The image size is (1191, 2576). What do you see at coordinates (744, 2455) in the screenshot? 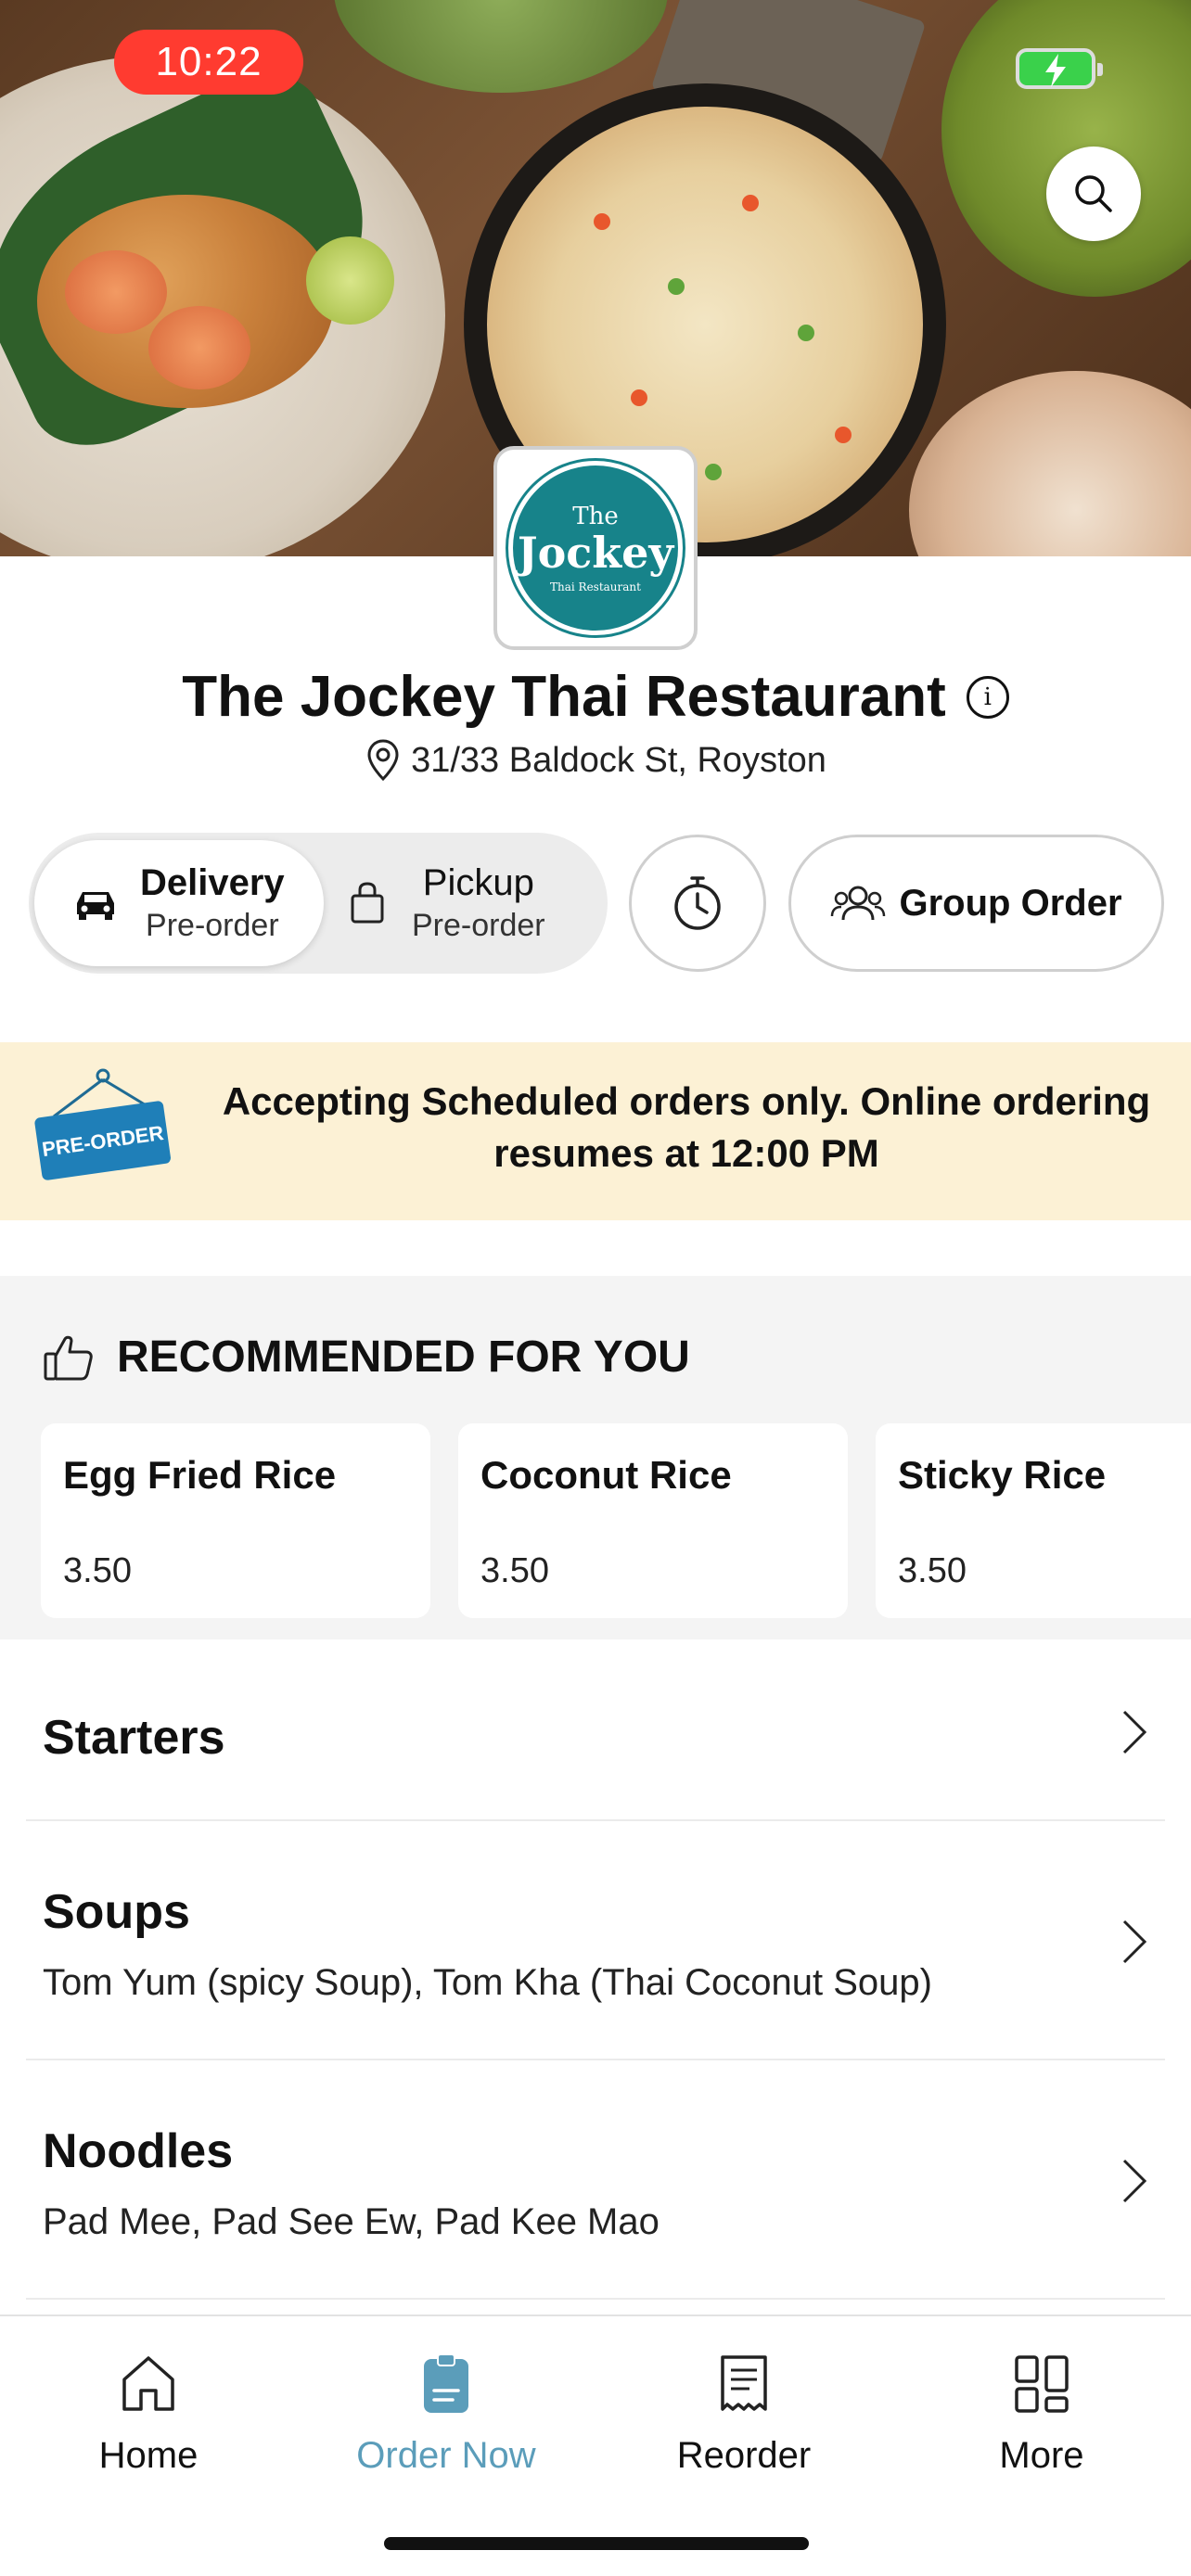
I see `tab-label: Reorder` at bounding box center [744, 2455].